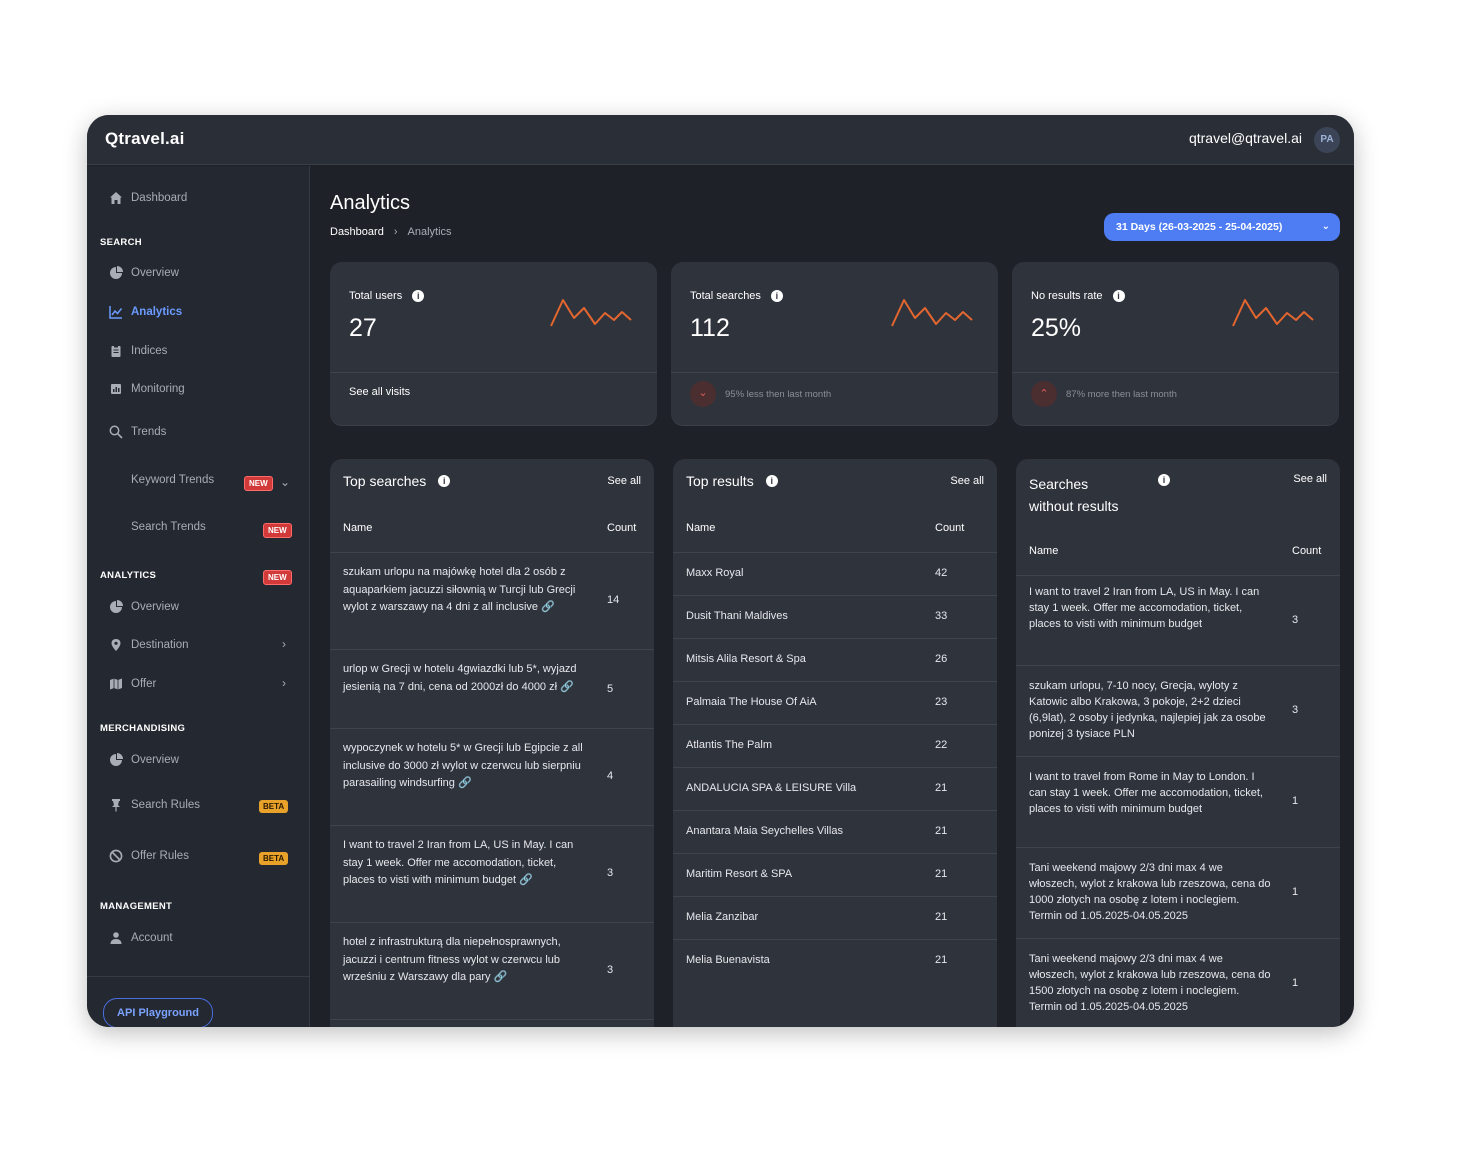  Describe the element at coordinates (429, 232) in the screenshot. I see `breadcrumb-current: Analytics` at that location.